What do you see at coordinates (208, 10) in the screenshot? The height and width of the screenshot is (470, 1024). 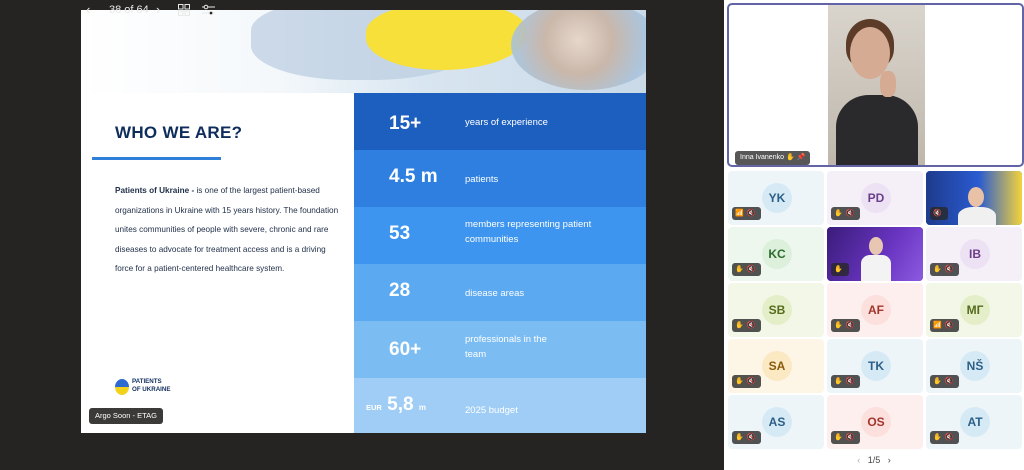 I see `sliders-icon` at bounding box center [208, 10].